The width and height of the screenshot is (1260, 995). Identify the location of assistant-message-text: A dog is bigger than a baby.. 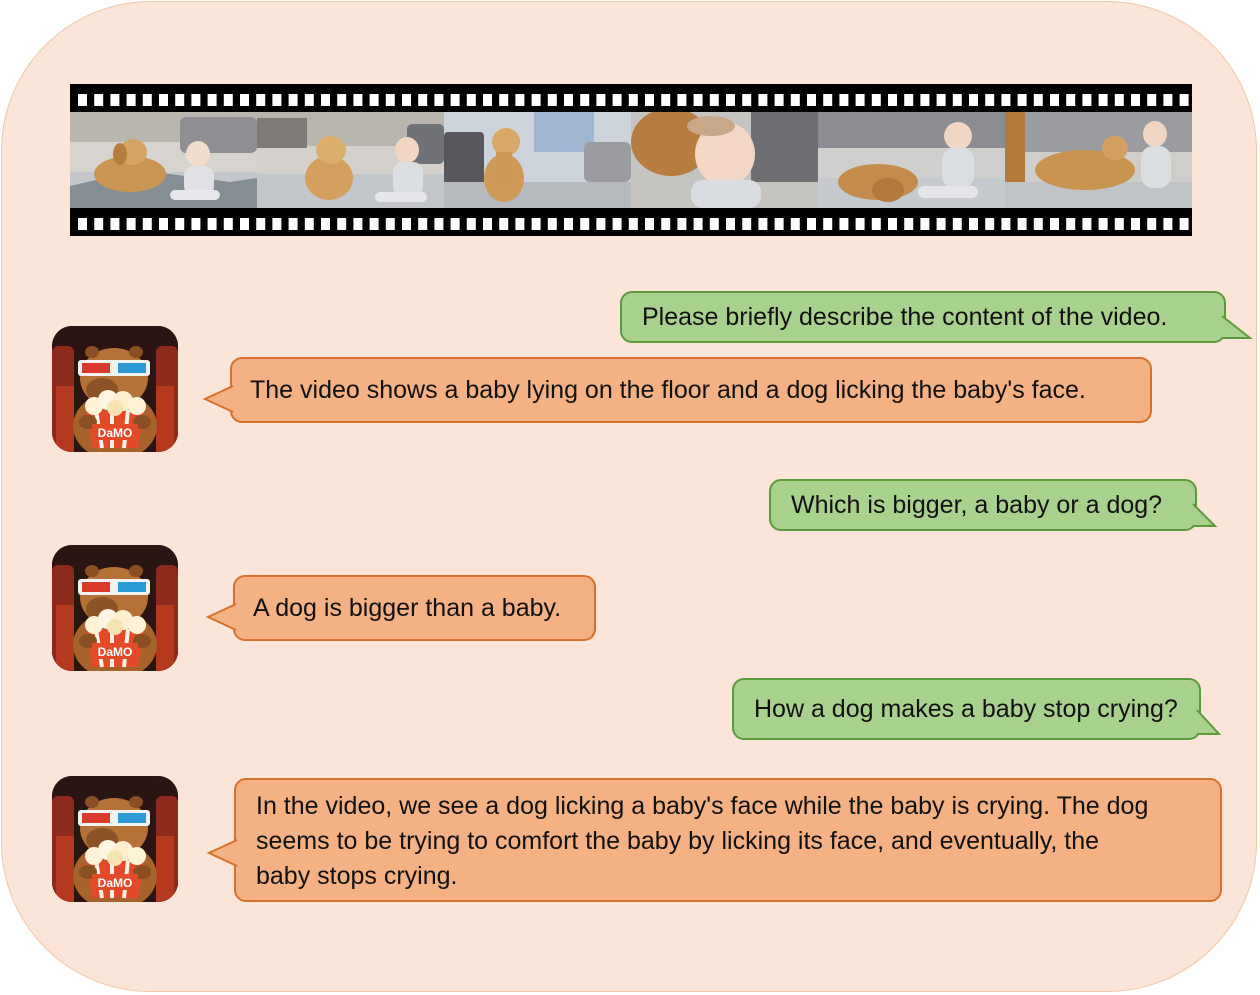
(407, 608).